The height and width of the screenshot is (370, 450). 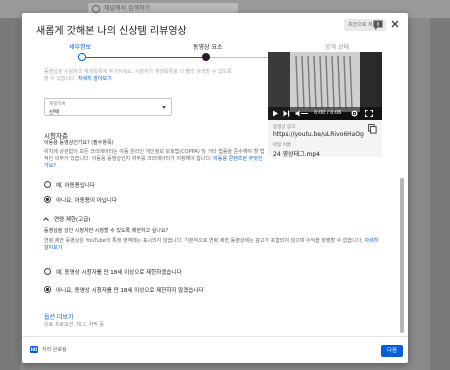 What do you see at coordinates (372, 129) in the screenshot?
I see `copy-icon` at bounding box center [372, 129].